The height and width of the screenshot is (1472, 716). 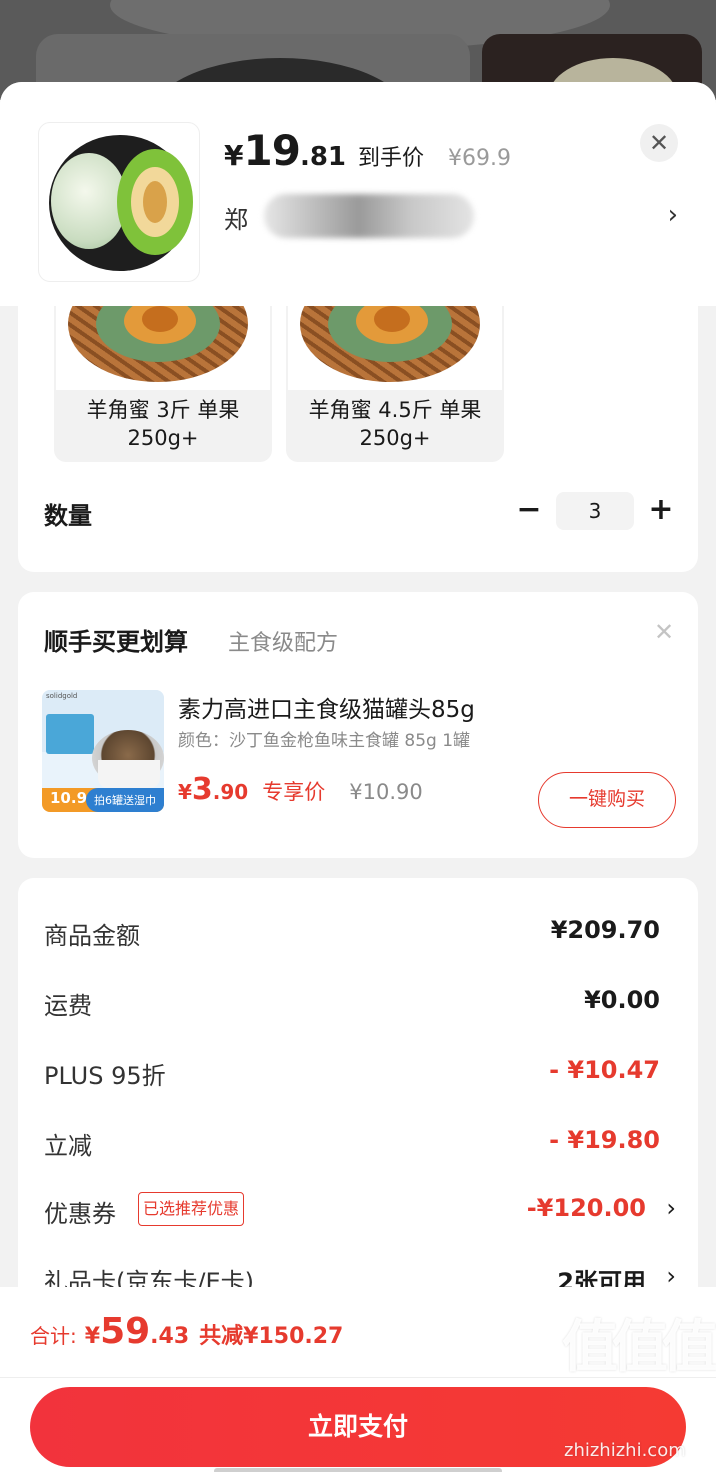 I want to click on addon-product-spec: 颜色：沙丁鱼金枪鱼味主食罐 85g 1罐, so click(x=324, y=741).